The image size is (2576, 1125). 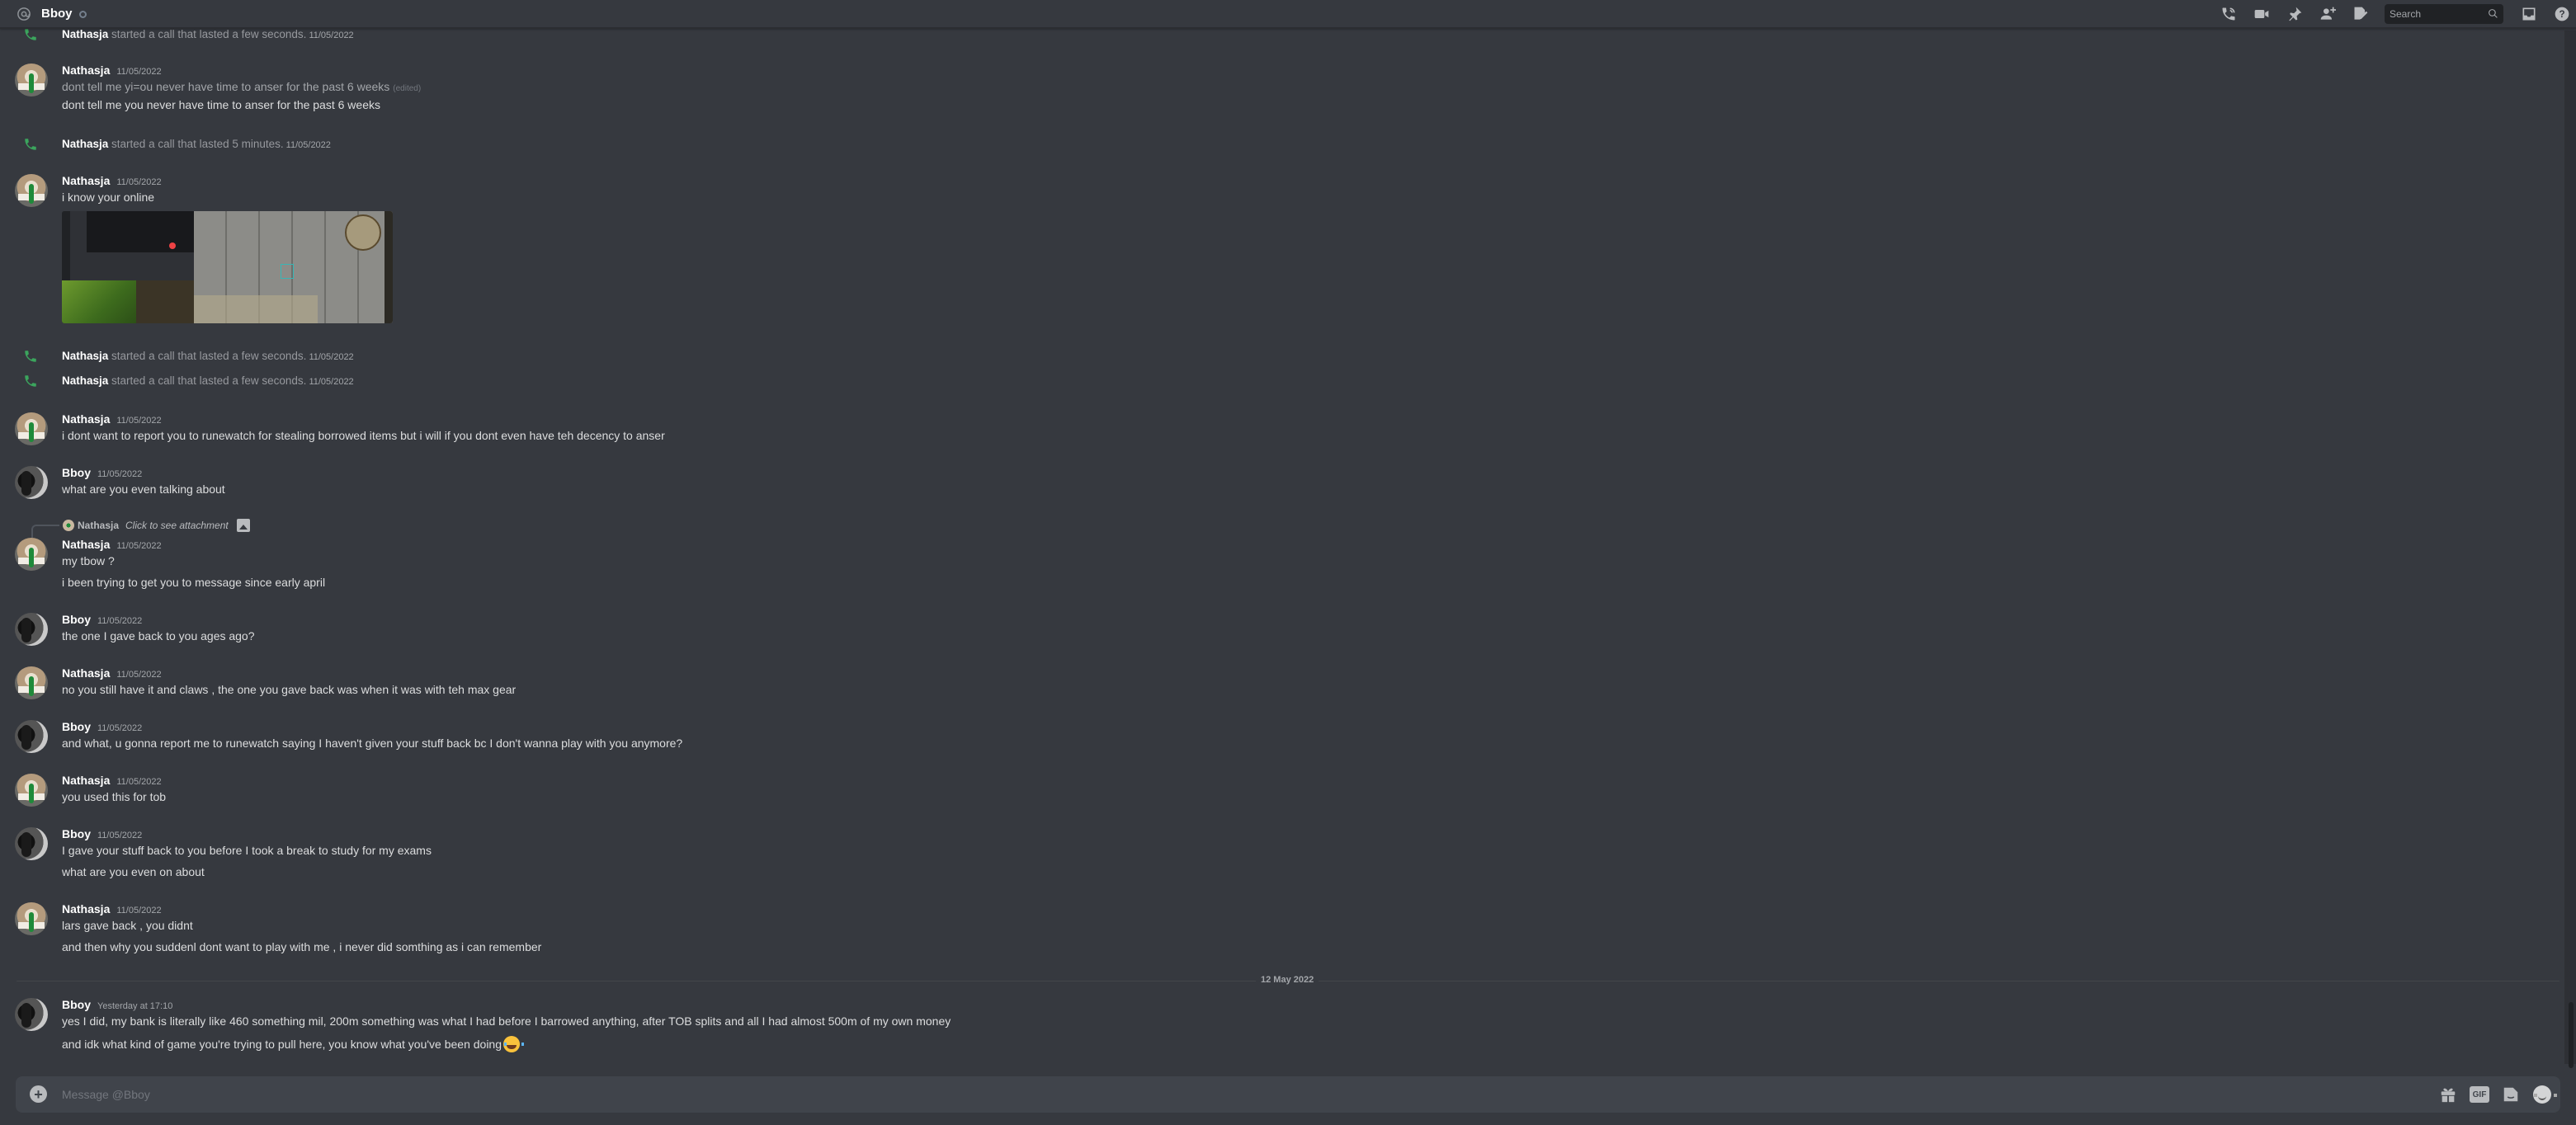 I want to click on attachment-discord-screenshot, so click(x=128, y=267).